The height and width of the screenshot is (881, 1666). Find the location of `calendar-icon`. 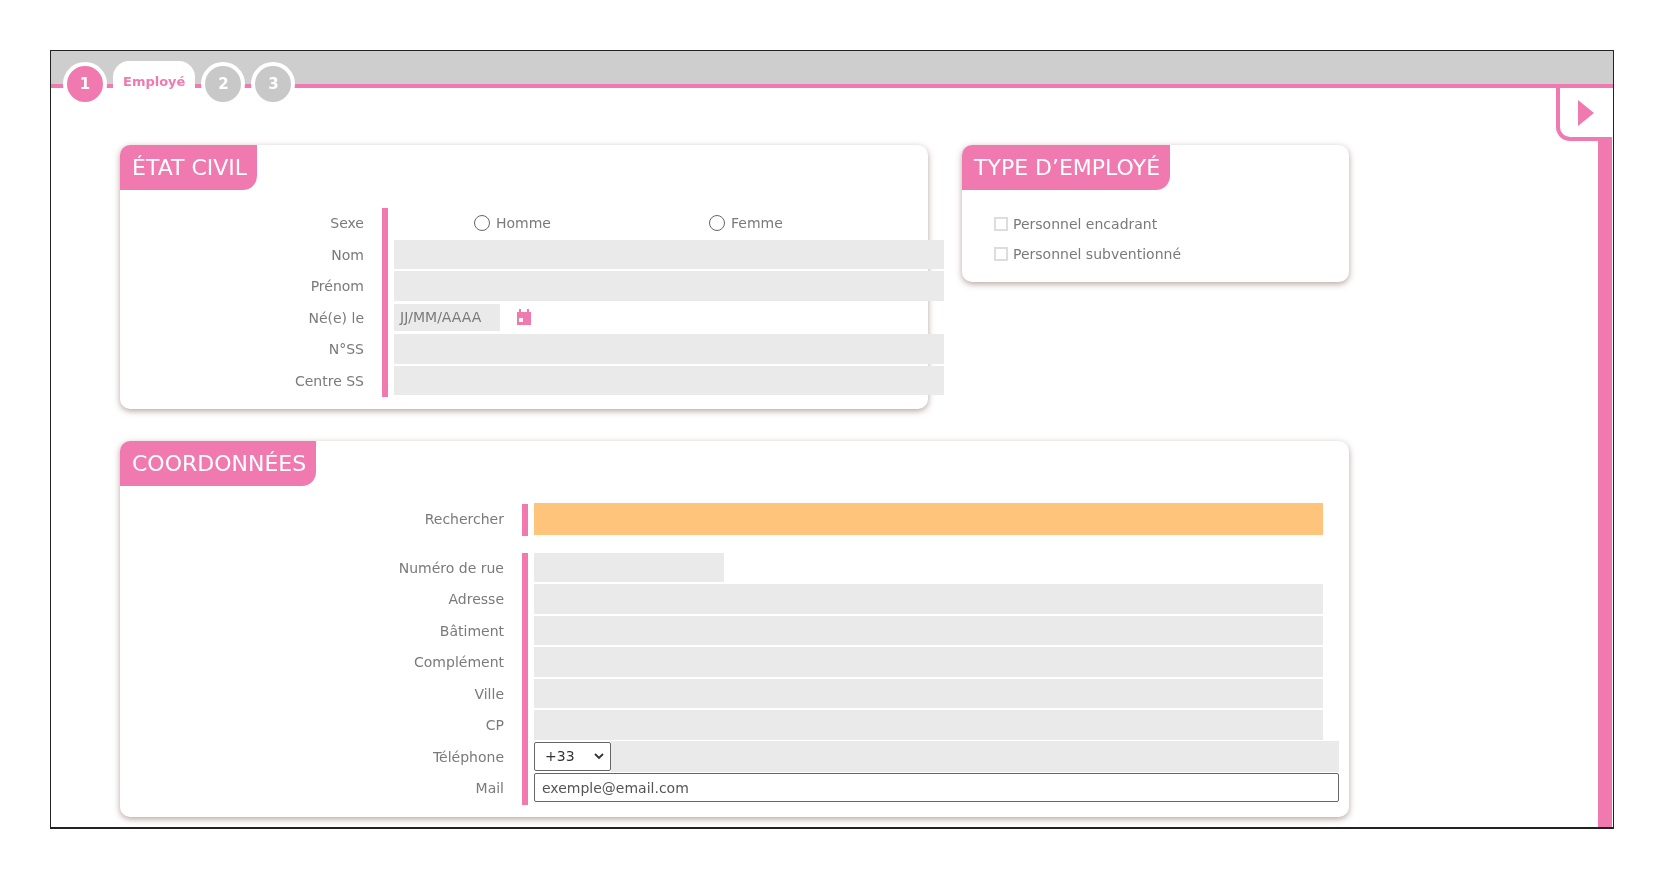

calendar-icon is located at coordinates (524, 317).